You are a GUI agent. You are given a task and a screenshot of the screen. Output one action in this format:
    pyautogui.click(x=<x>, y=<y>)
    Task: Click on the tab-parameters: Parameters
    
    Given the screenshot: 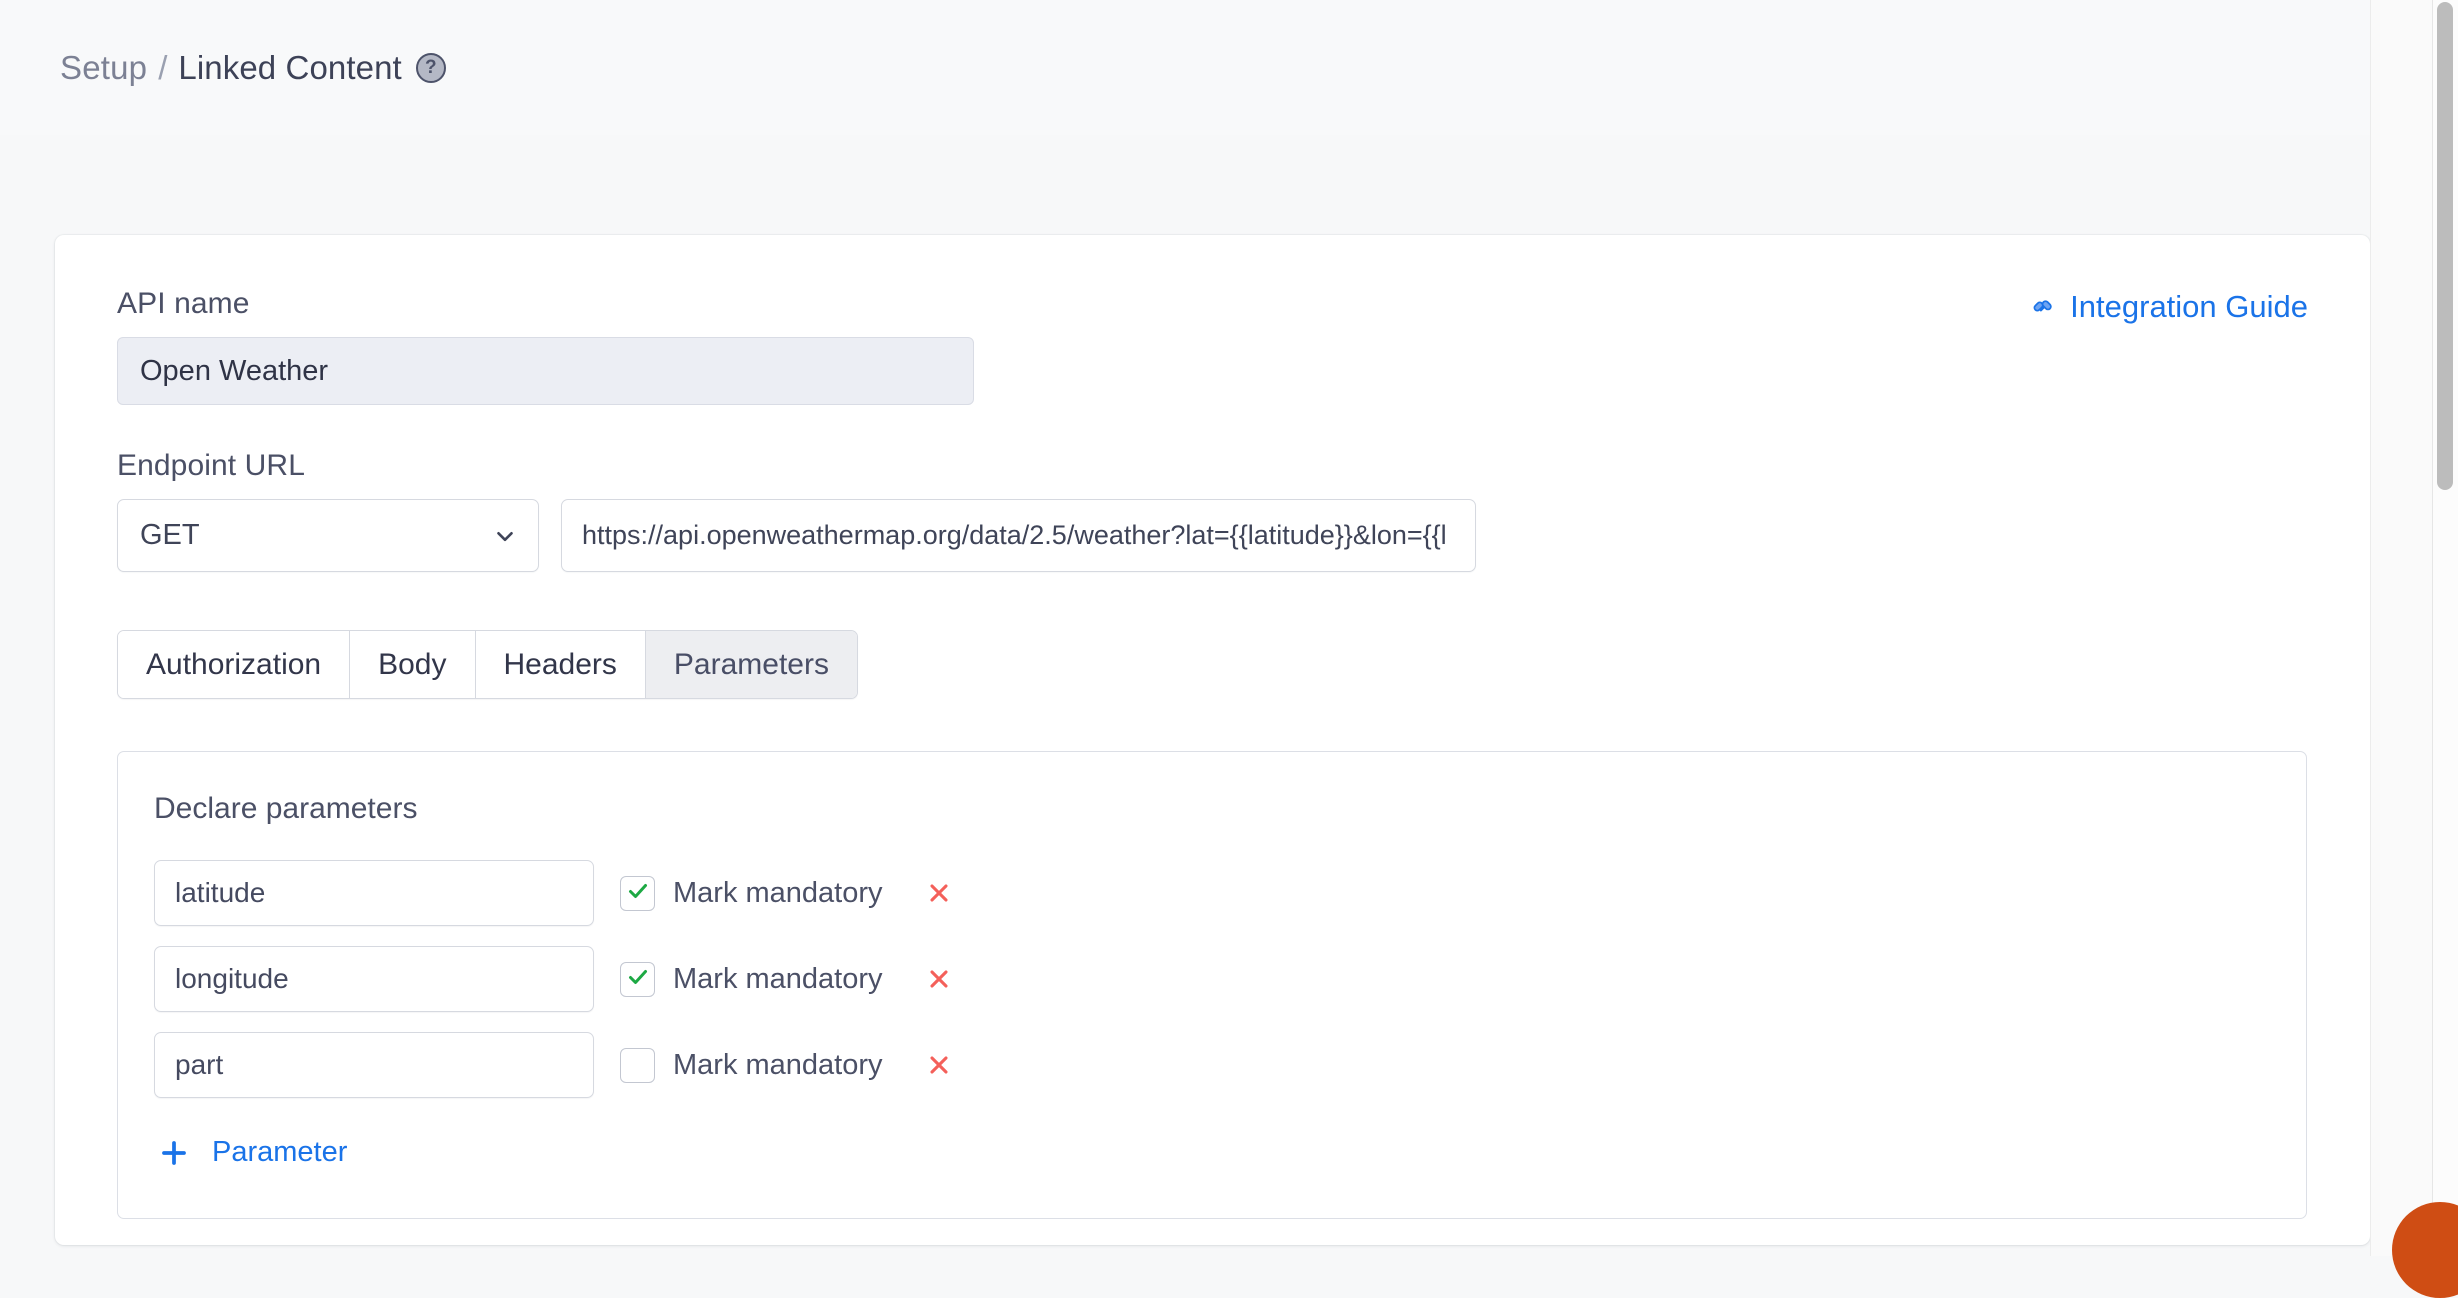 What is the action you would take?
    pyautogui.click(x=751, y=664)
    